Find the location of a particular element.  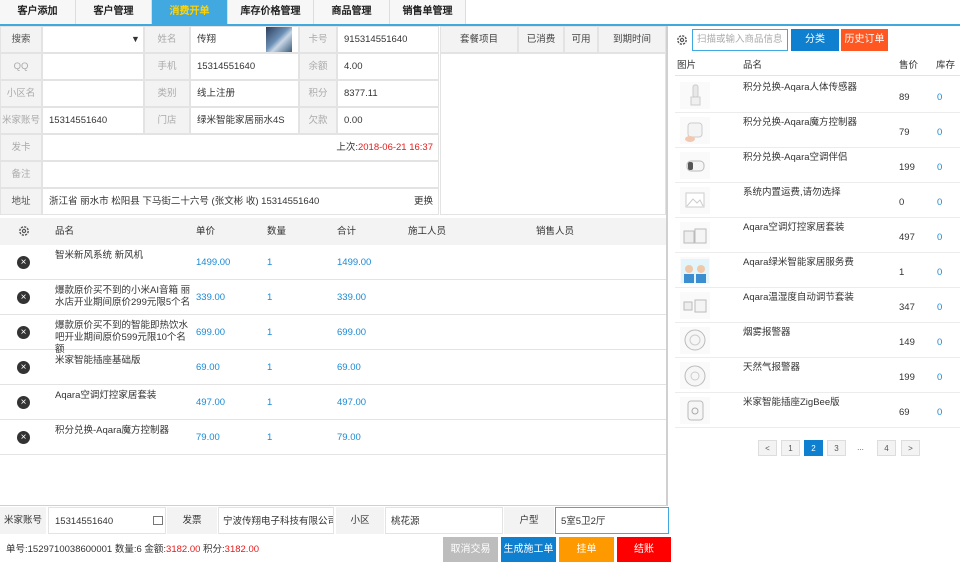

product-header-stock: 库存 is located at coordinates (946, 65).